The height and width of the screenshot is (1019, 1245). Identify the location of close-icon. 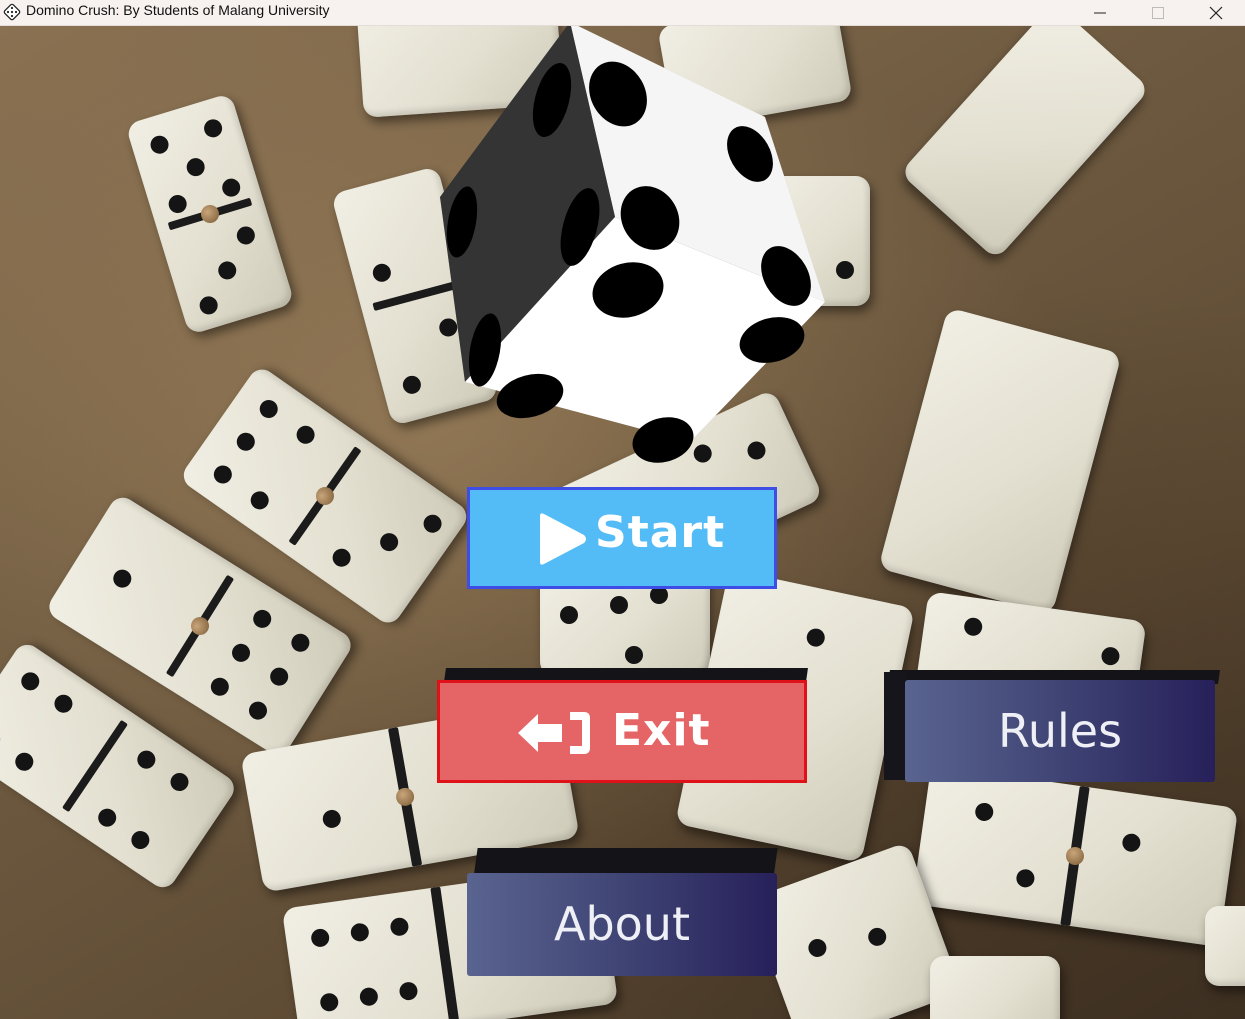
(1216, 13).